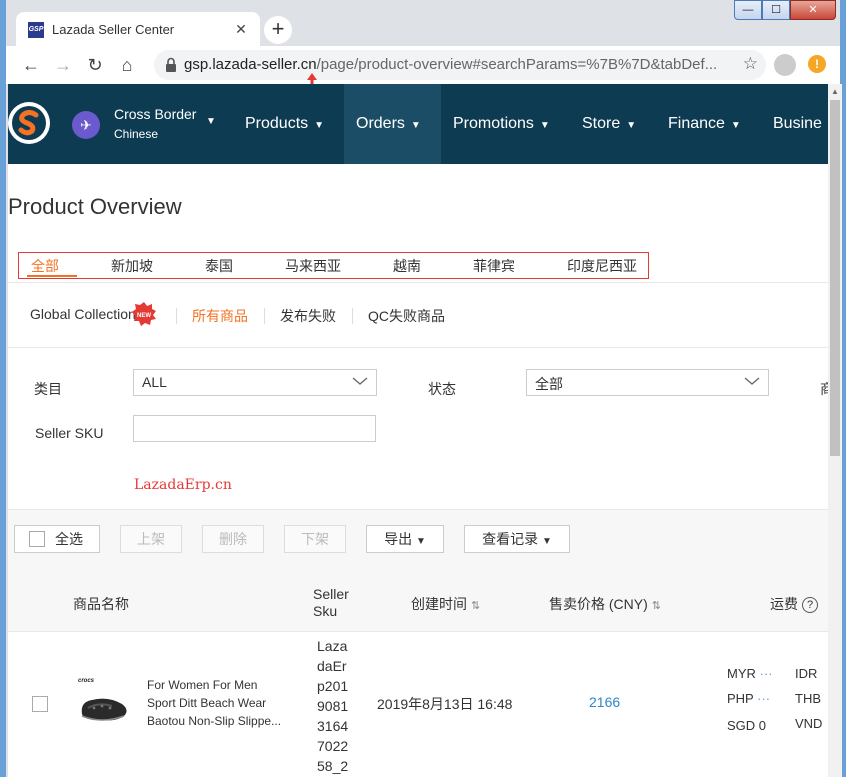  I want to click on lazada-logo-icon, so click(29, 123).